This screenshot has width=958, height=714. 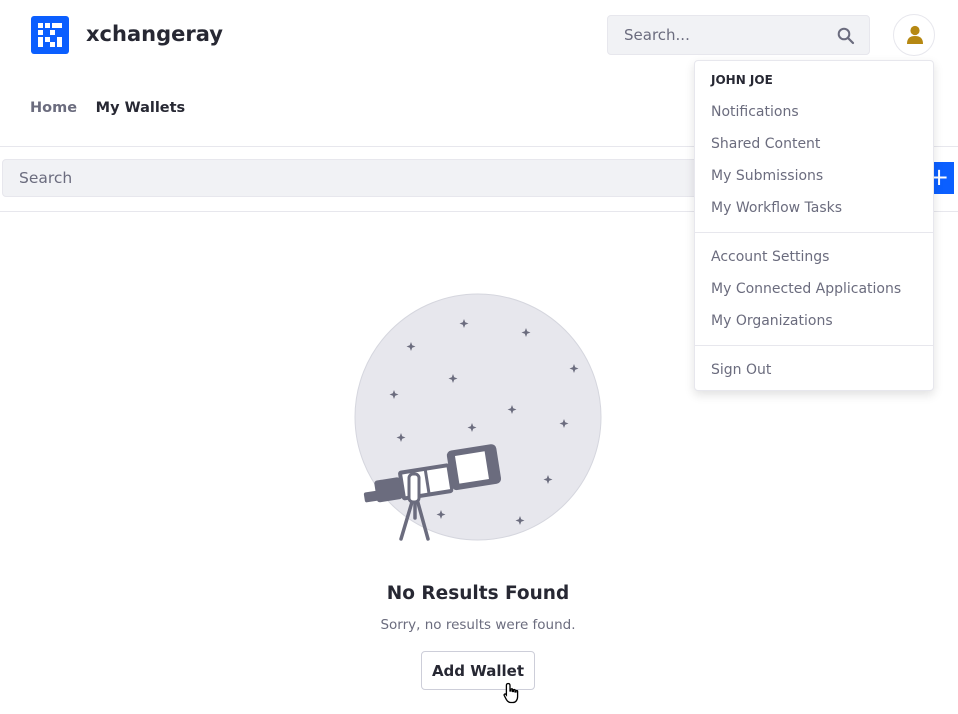 I want to click on menu-item-sign-out: Sign Out, so click(x=741, y=370).